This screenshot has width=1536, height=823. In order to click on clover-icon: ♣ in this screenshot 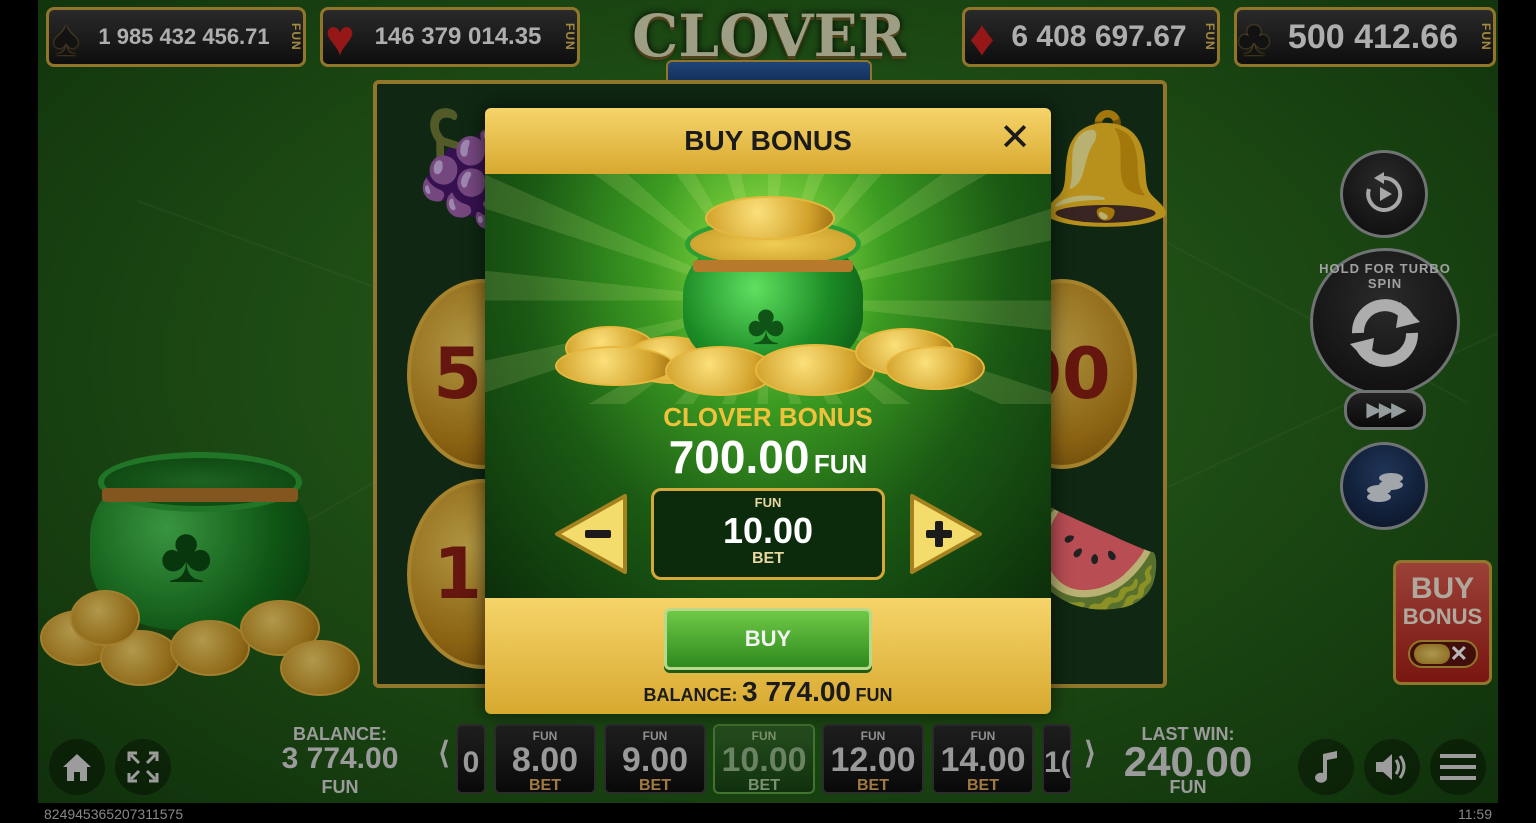, I will do `click(766, 324)`.